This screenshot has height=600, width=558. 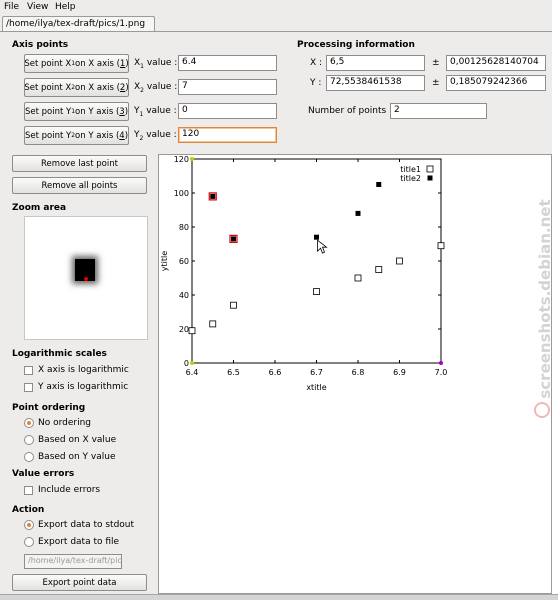 What do you see at coordinates (49, 408) in the screenshot?
I see `point-ordering-title: Point ordering` at bounding box center [49, 408].